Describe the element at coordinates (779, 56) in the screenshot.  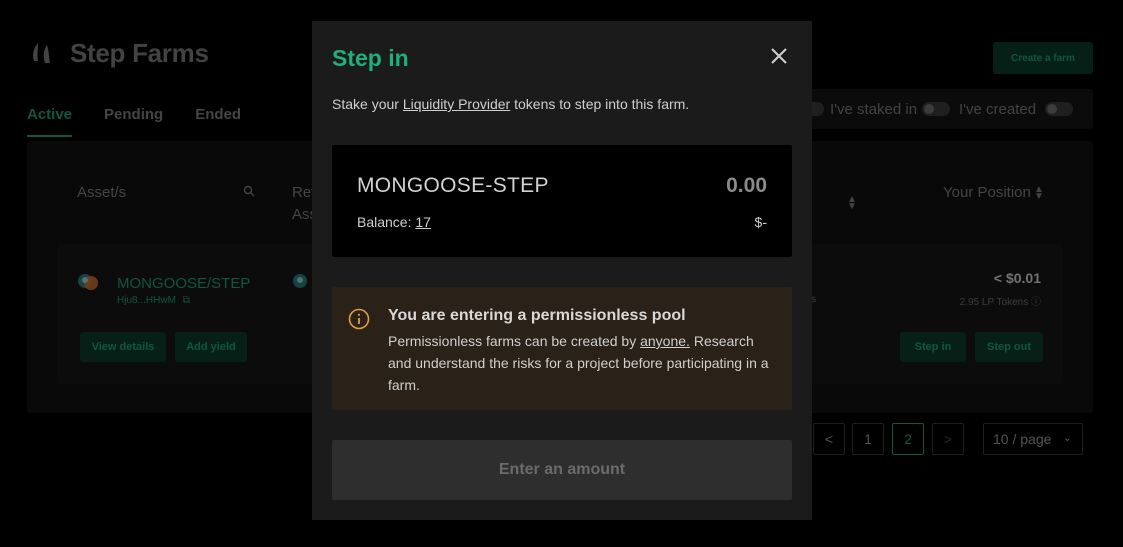
I see `close-icon` at that location.